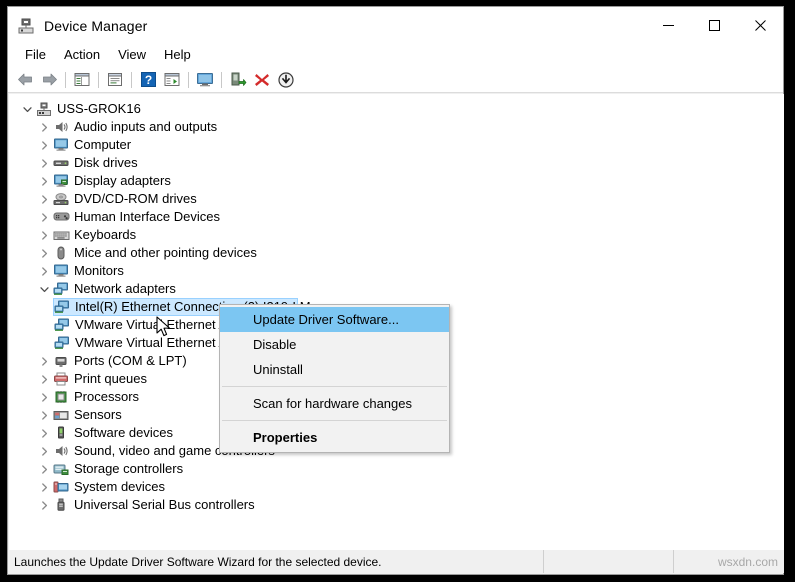 The width and height of the screenshot is (795, 582). I want to click on close-button, so click(760, 25).